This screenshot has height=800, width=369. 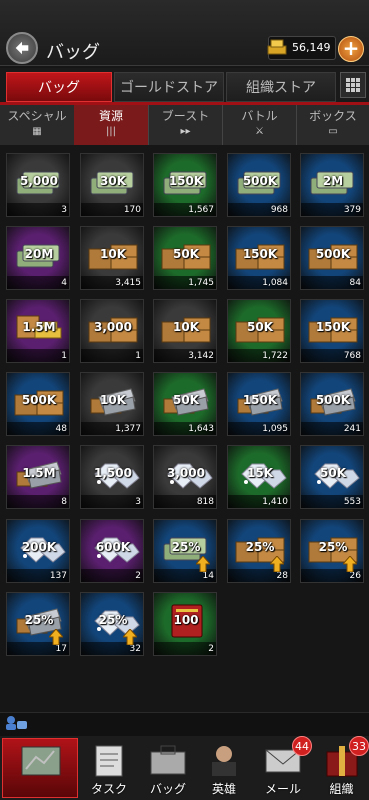 What do you see at coordinates (282, 576) in the screenshot?
I see `item-count: 28` at bounding box center [282, 576].